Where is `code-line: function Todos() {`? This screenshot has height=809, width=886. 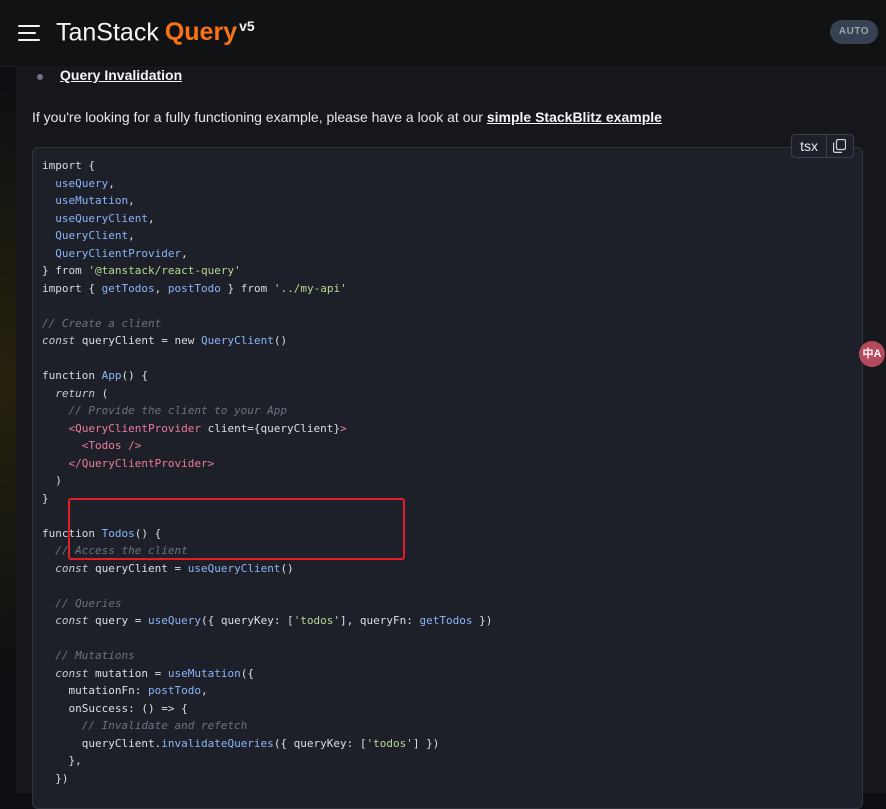
code-line: function Todos() { is located at coordinates (102, 533).